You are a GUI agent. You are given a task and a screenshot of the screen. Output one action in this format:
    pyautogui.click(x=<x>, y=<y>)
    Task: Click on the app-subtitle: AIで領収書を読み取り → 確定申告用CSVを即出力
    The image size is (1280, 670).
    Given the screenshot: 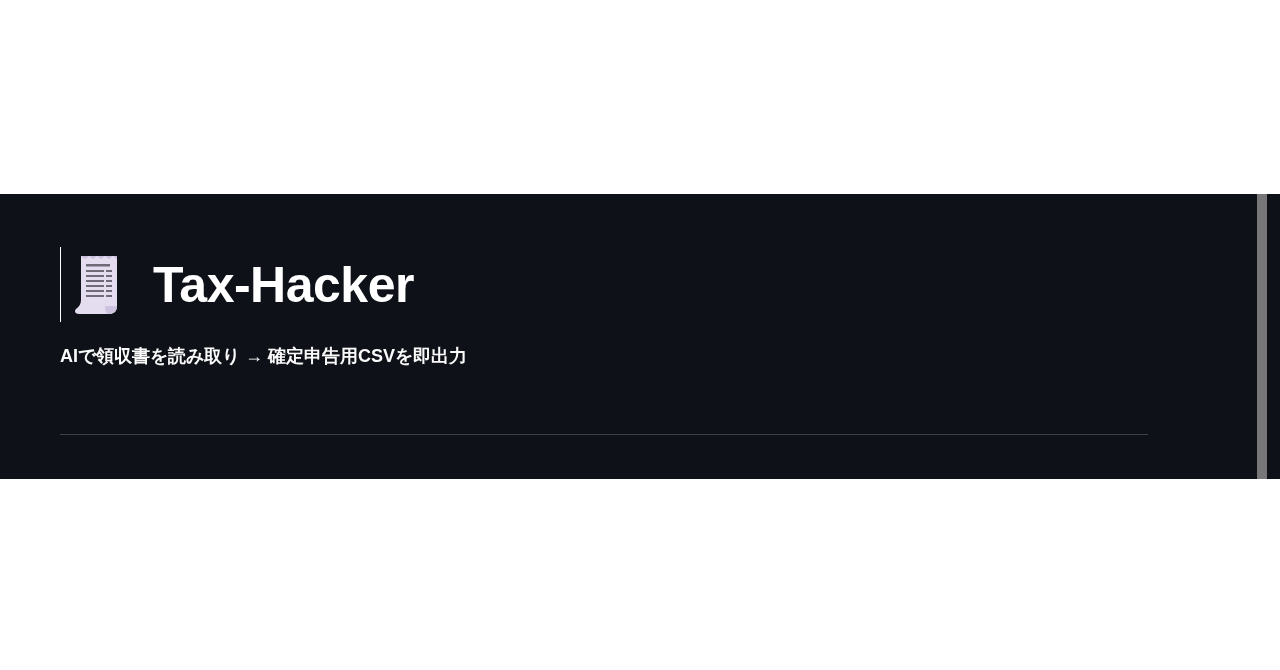 What is the action you would take?
    pyautogui.click(x=263, y=356)
    